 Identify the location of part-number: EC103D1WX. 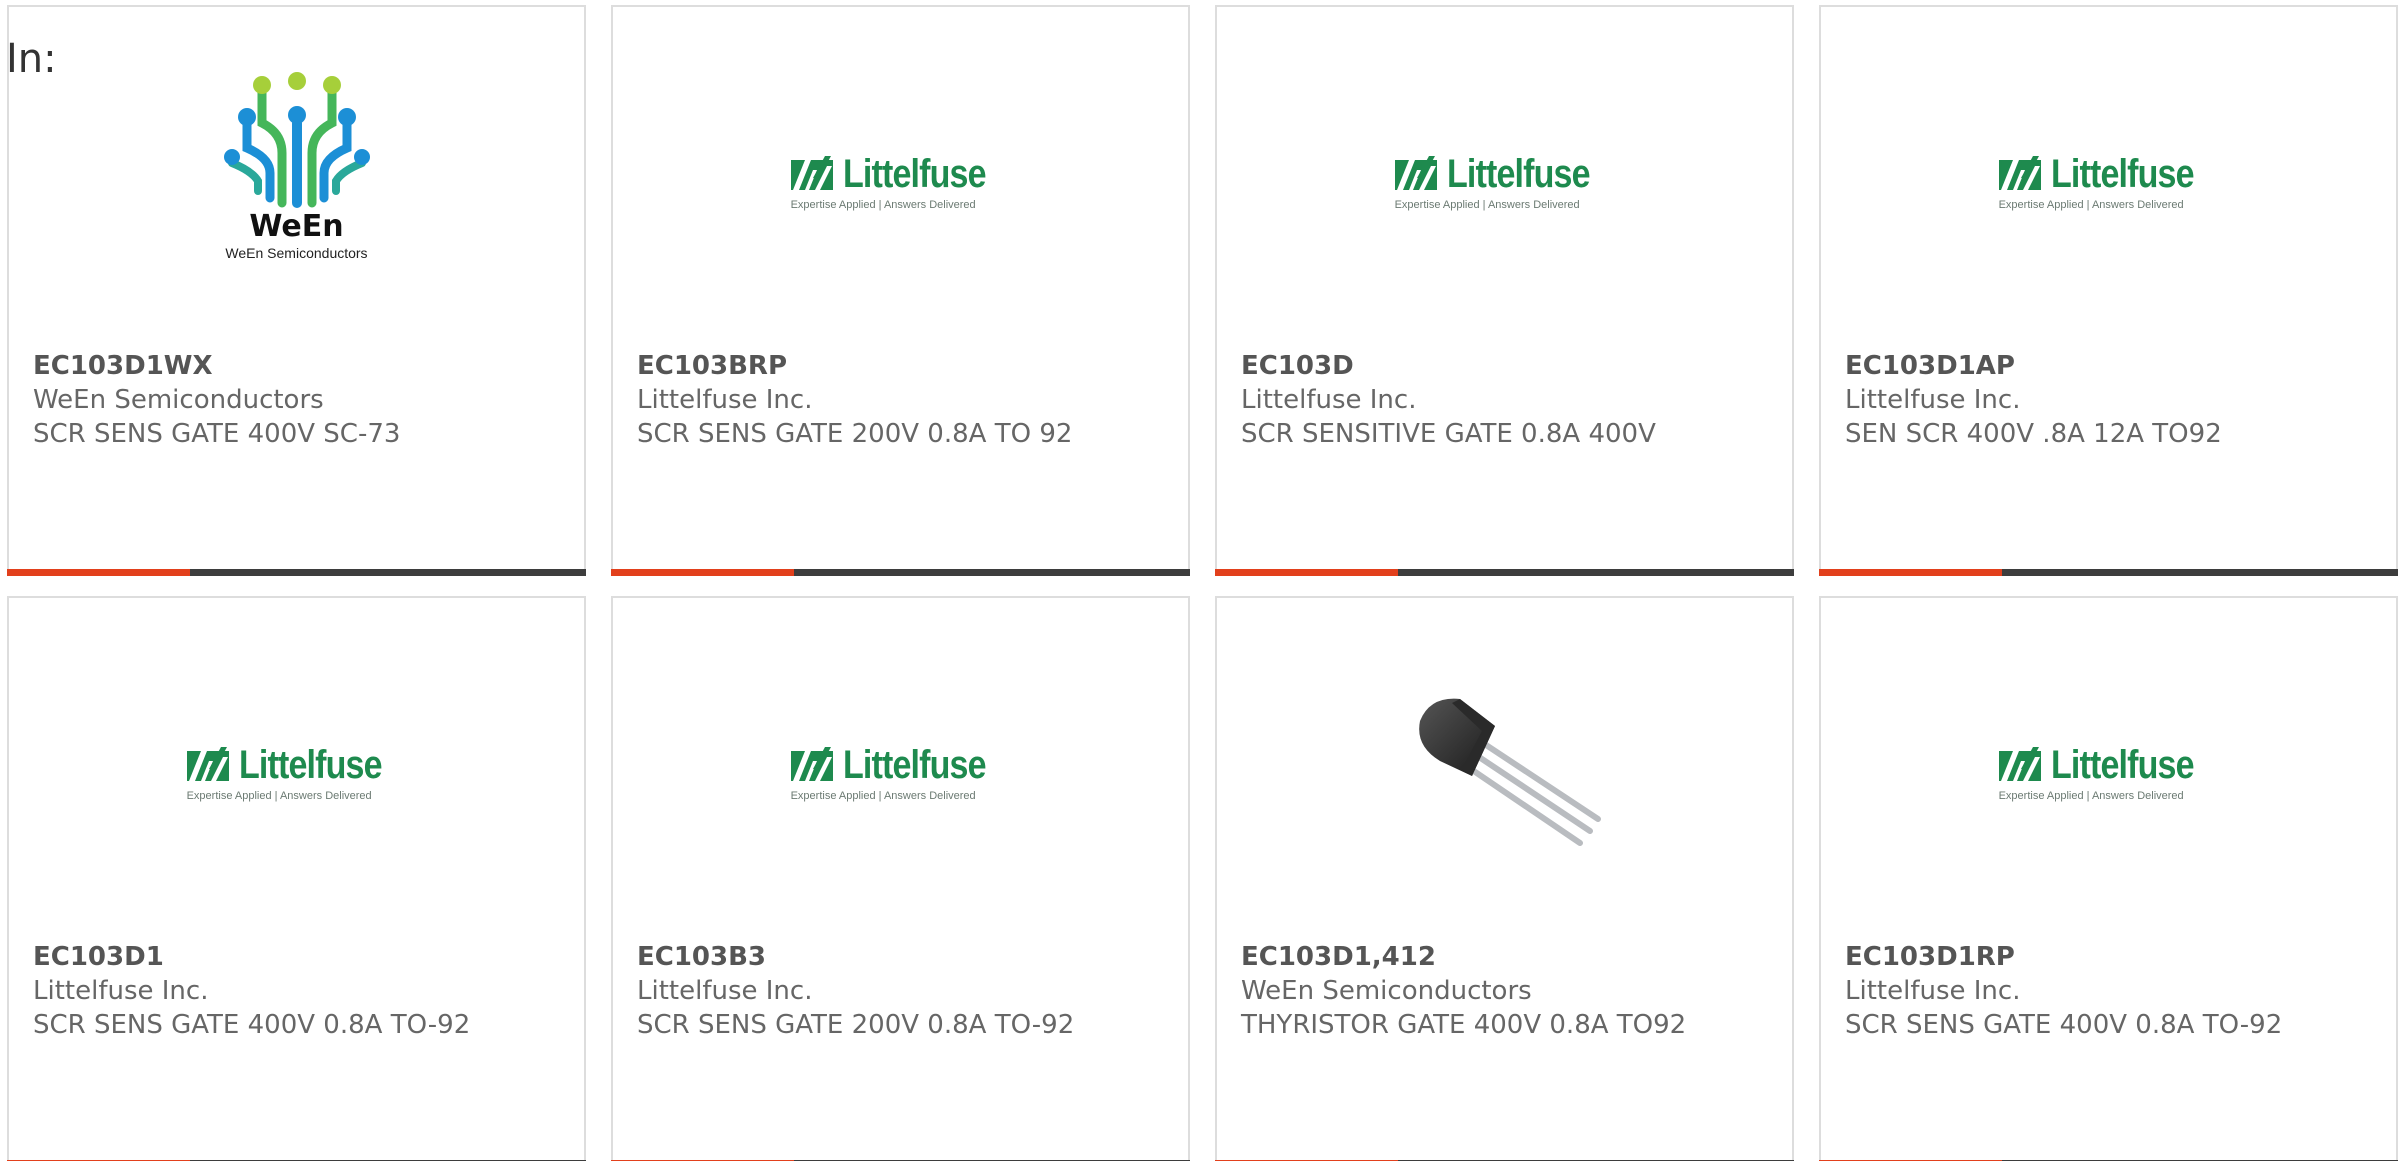
(296, 366).